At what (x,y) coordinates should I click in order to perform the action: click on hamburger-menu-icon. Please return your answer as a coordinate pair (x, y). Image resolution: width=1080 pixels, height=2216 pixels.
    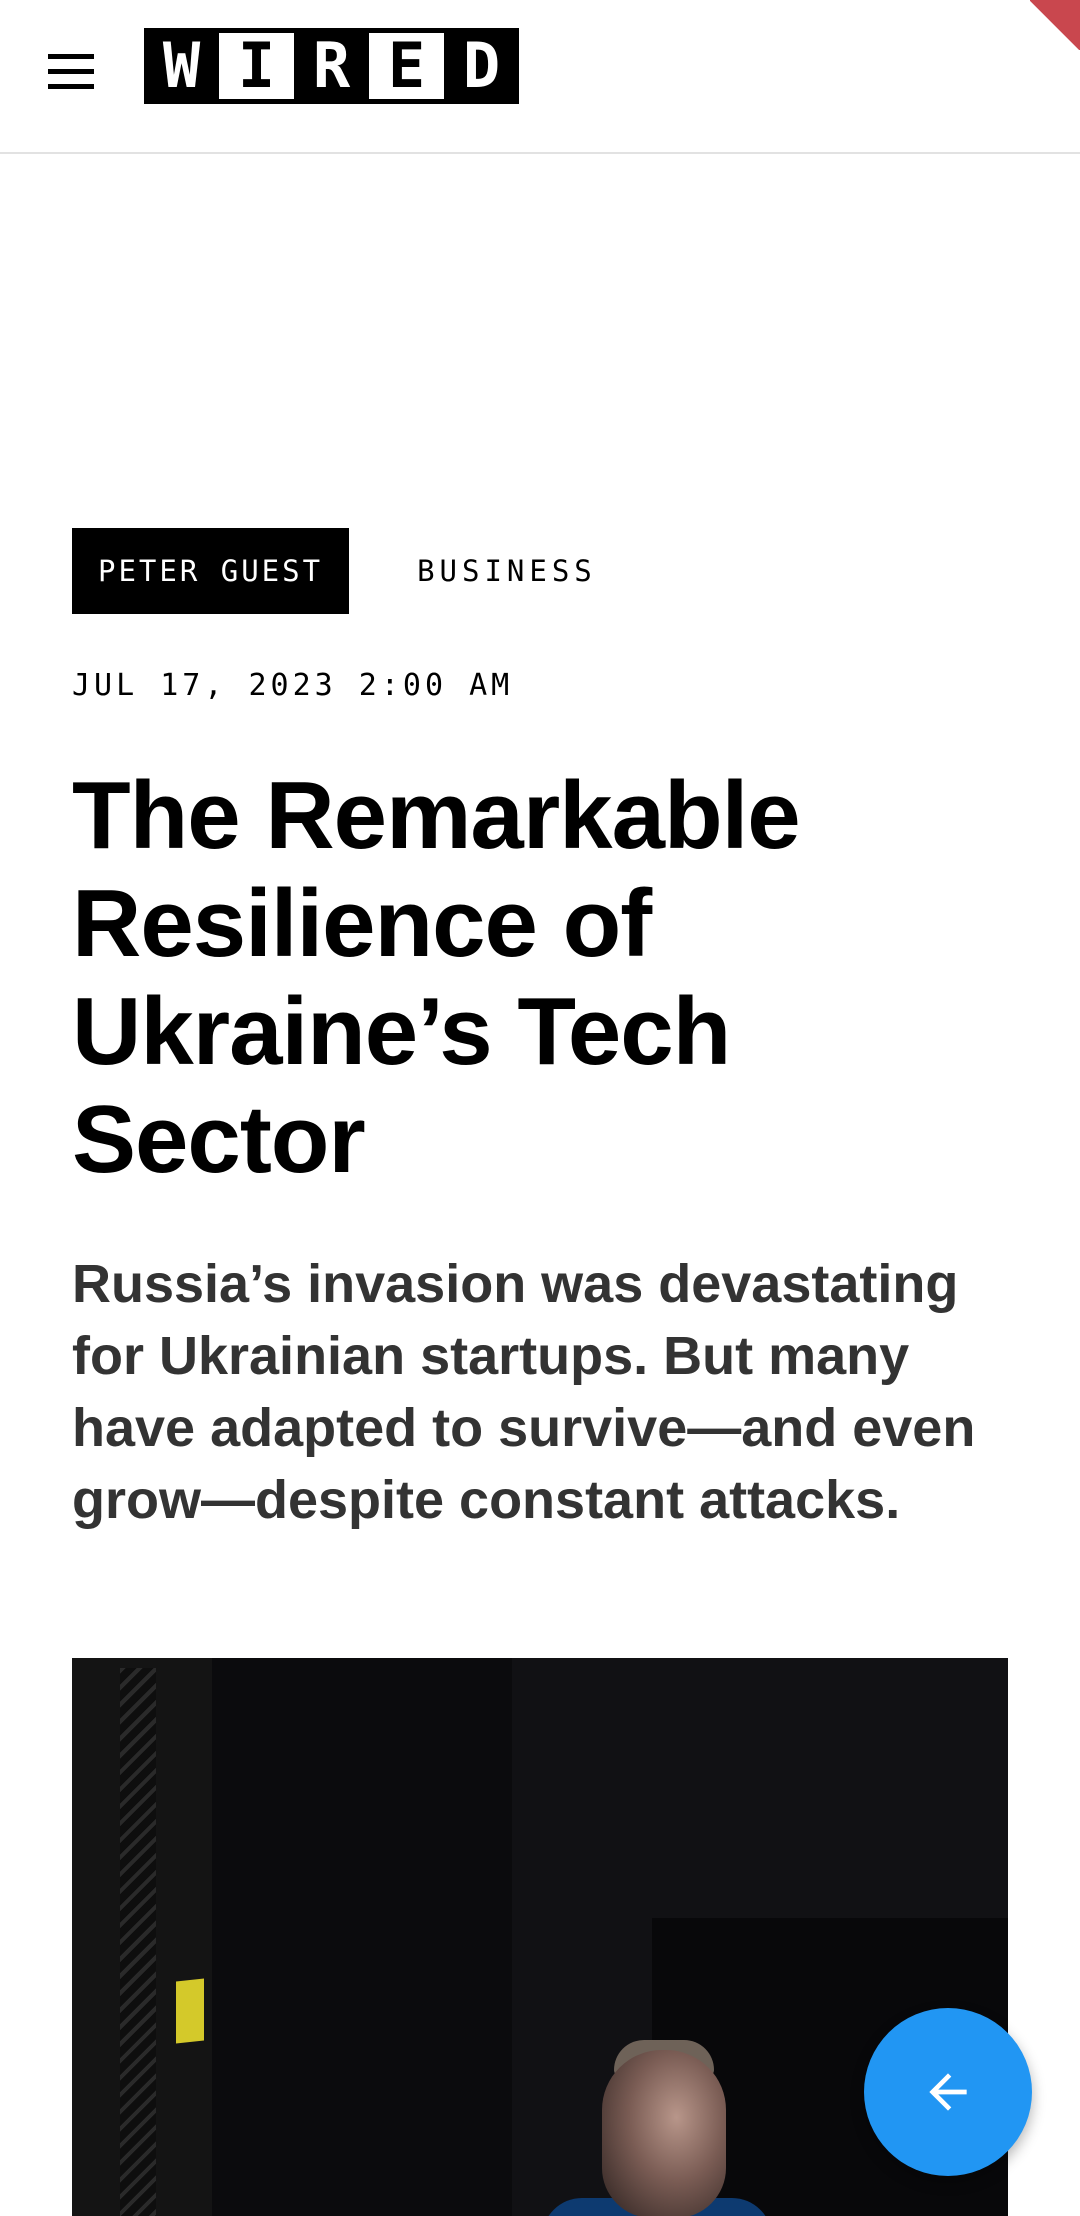
    Looking at the image, I should click on (71, 72).